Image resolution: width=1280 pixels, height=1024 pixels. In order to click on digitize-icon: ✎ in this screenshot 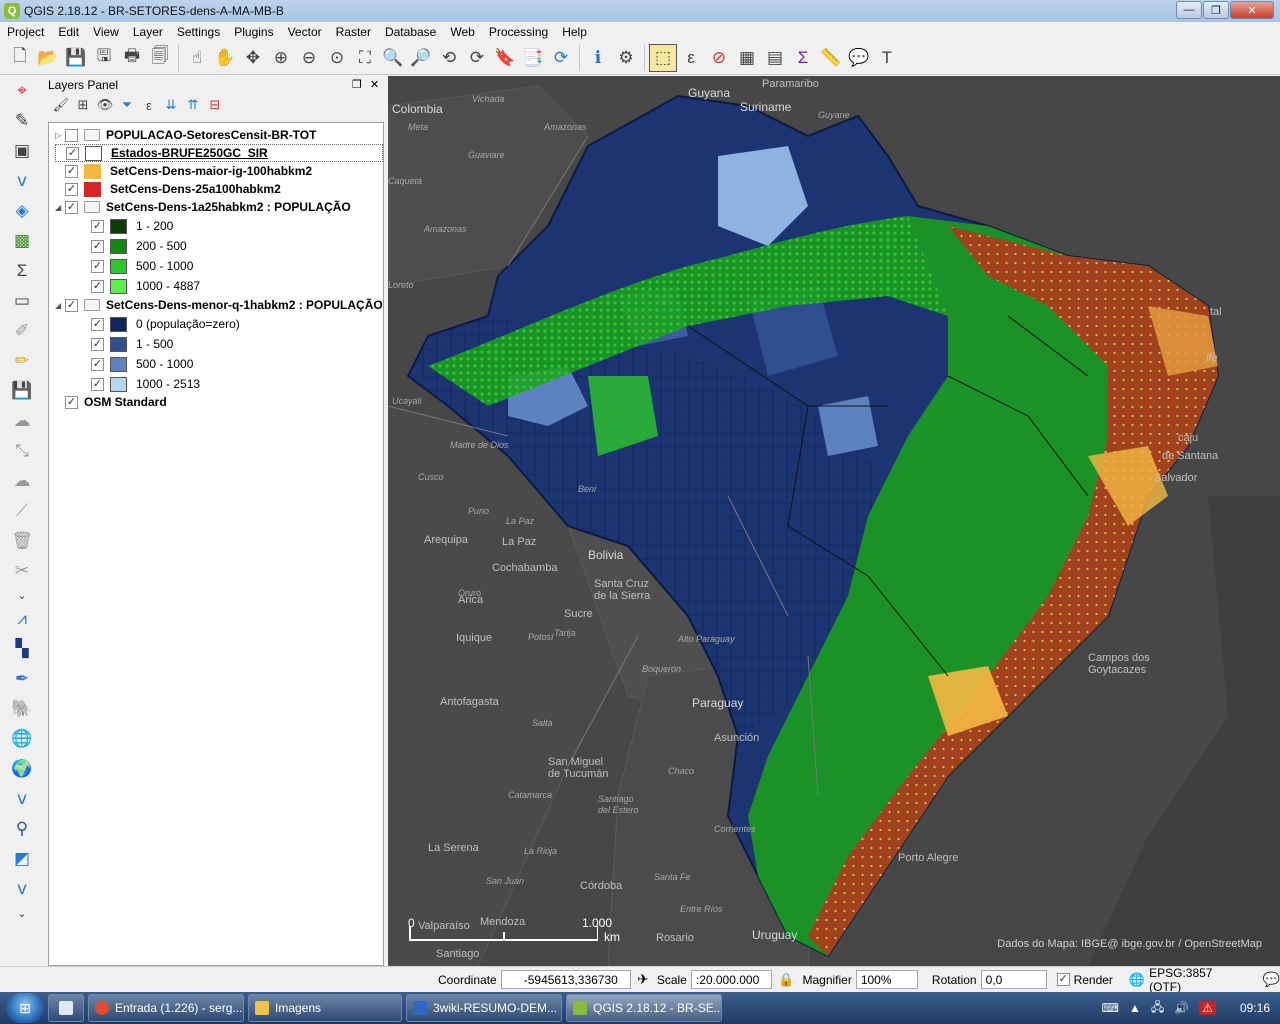, I will do `click(22, 121)`.